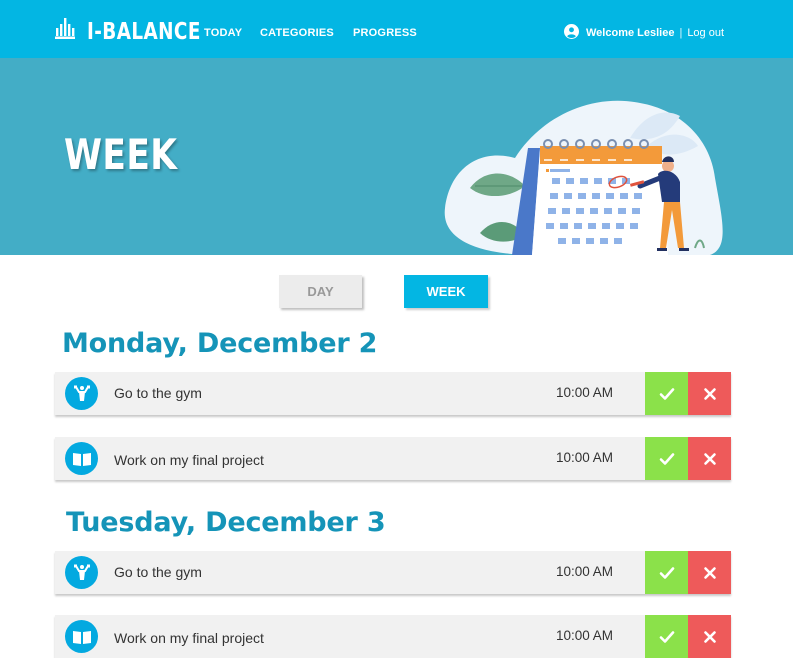 The width and height of the screenshot is (793, 658). I want to click on nav-progress: PROGRESS, so click(385, 33).